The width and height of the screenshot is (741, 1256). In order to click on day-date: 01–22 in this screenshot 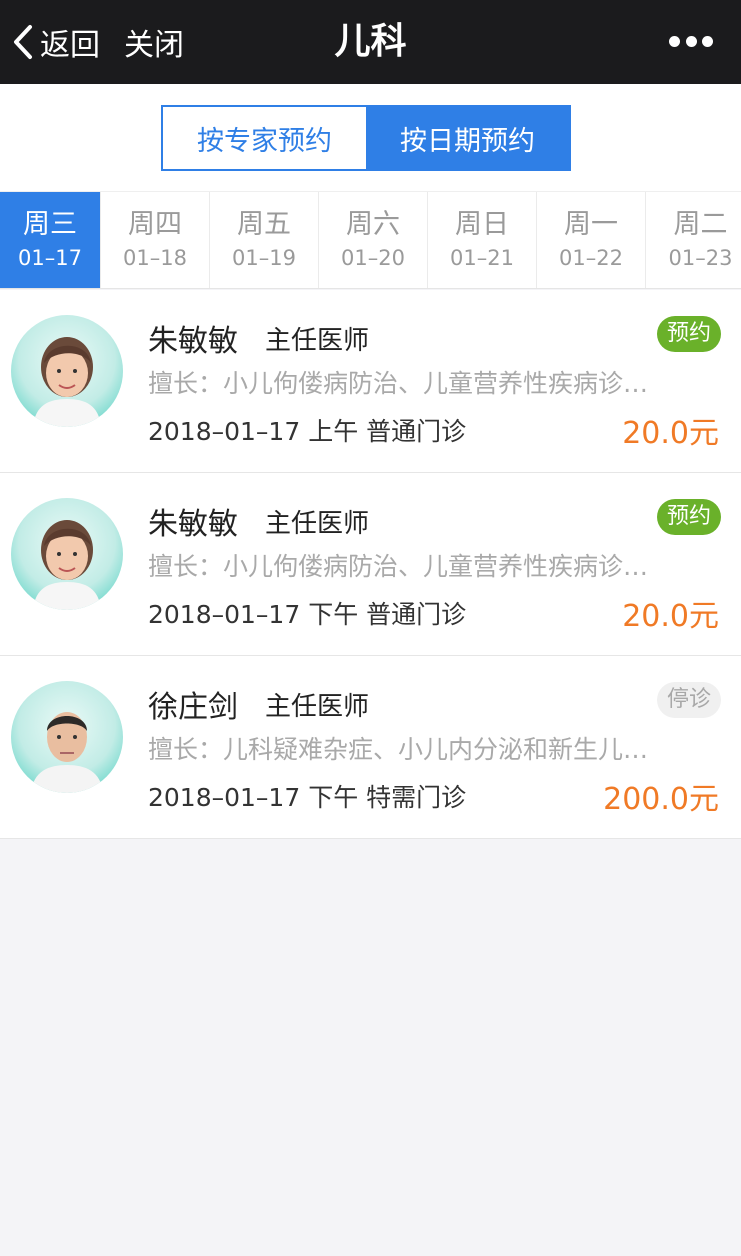, I will do `click(591, 258)`.